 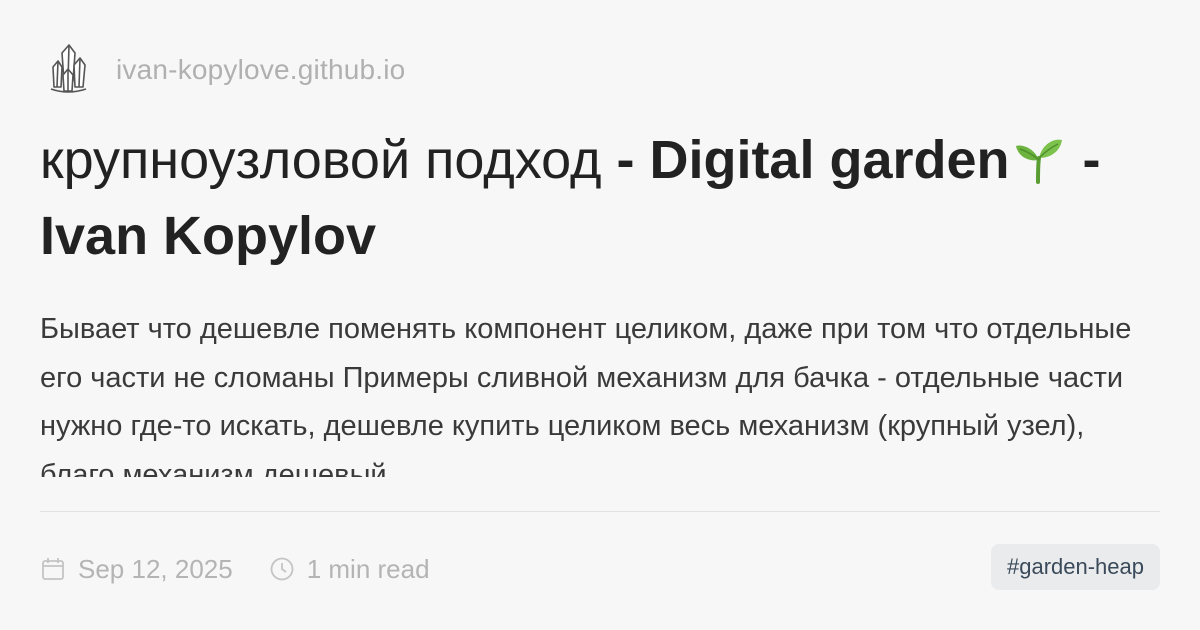 What do you see at coordinates (155, 568) in the screenshot?
I see `post-date: Sep 12, 2025` at bounding box center [155, 568].